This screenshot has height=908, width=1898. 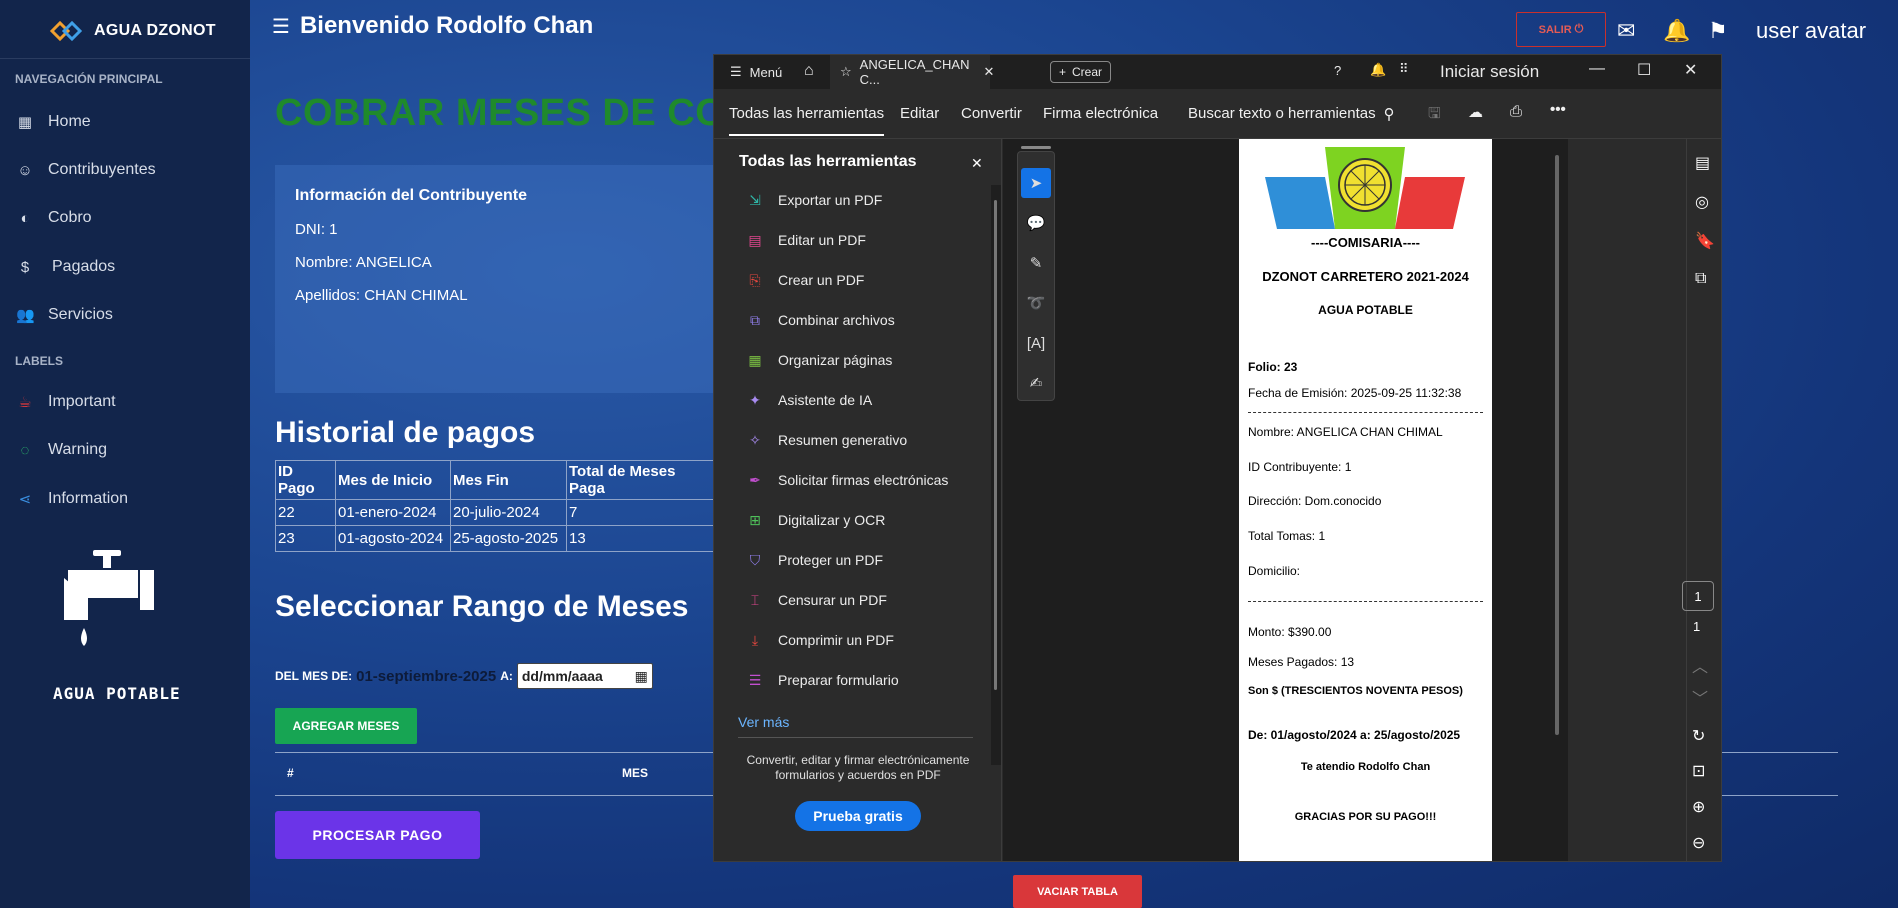 What do you see at coordinates (977, 163) in the screenshot?
I see `close-panel-icon: ✕` at bounding box center [977, 163].